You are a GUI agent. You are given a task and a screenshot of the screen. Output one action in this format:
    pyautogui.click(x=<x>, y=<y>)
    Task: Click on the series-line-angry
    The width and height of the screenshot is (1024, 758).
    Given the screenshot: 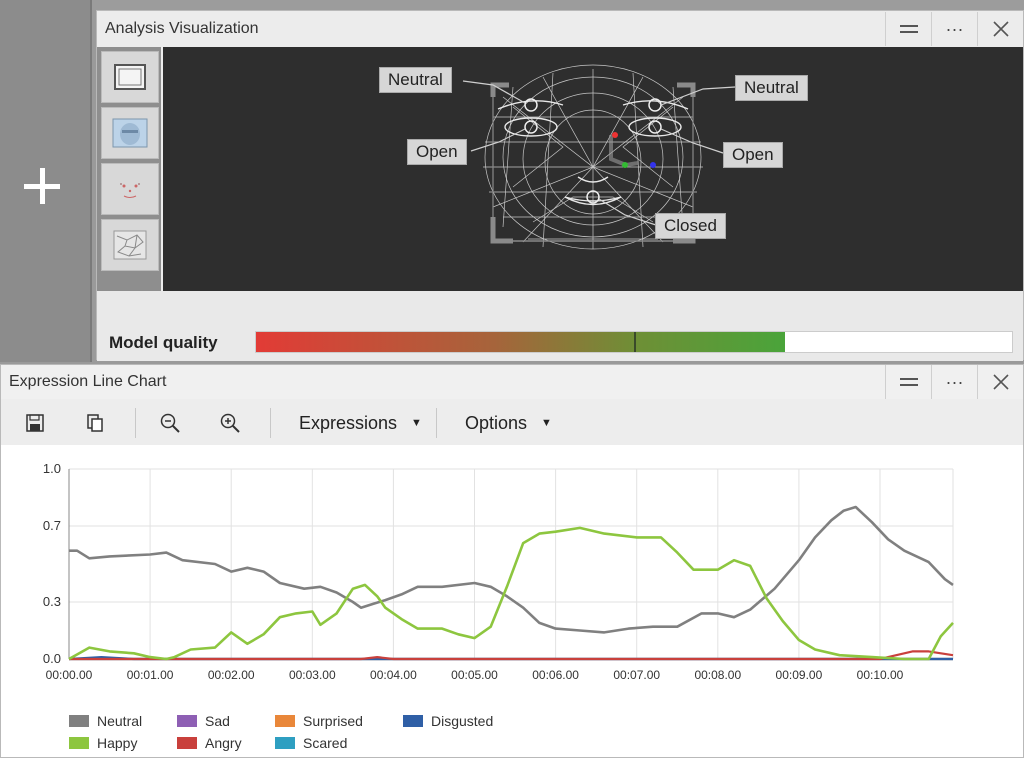 What is the action you would take?
    pyautogui.click(x=511, y=655)
    